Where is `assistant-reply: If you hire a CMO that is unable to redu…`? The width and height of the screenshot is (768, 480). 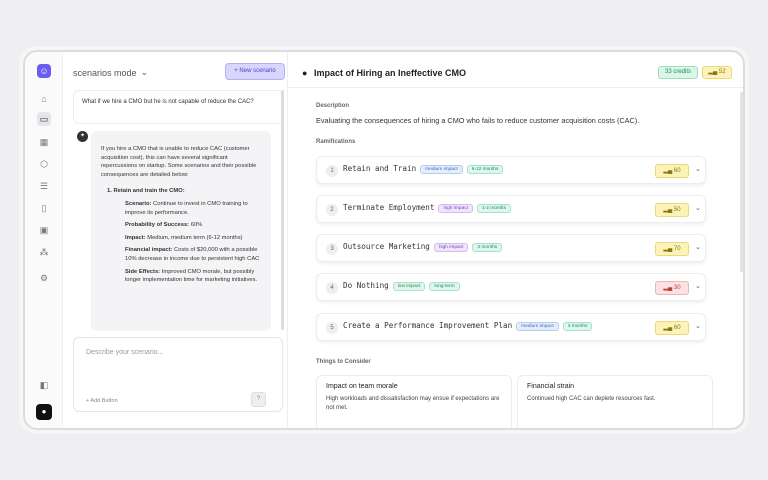
assistant-reply: If you hire a CMO that is unable to redu… is located at coordinates (181, 231).